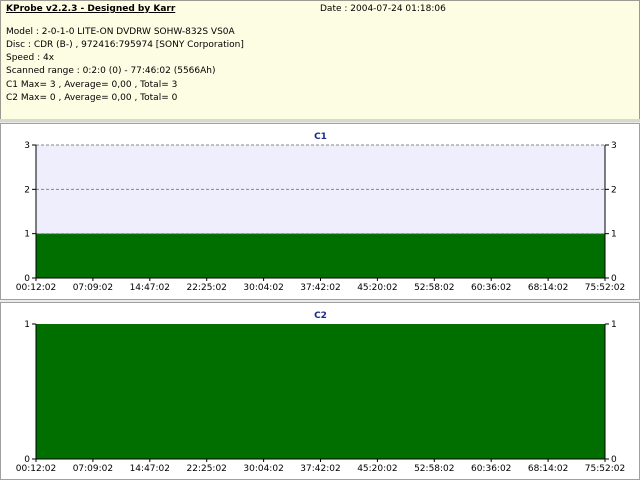 The width and height of the screenshot is (640, 480). I want to click on c1-x-tick-label: 00:12:02, so click(36, 288).